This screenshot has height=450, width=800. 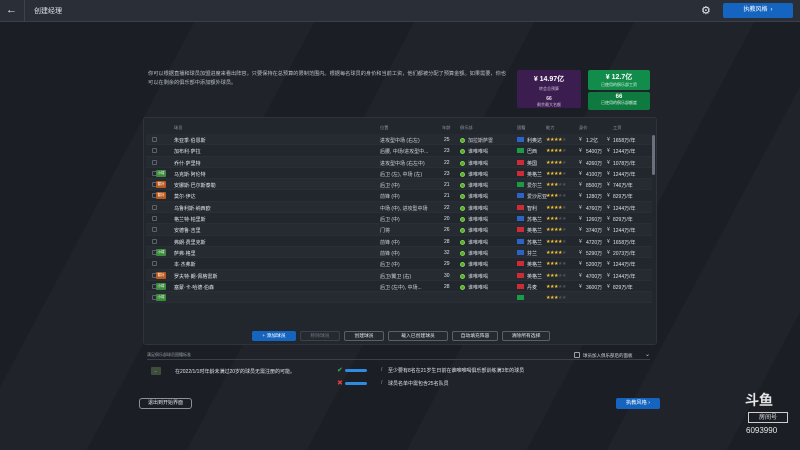 What do you see at coordinates (187, 230) in the screenshot?
I see `player-name: 安德鲁·吉里` at bounding box center [187, 230].